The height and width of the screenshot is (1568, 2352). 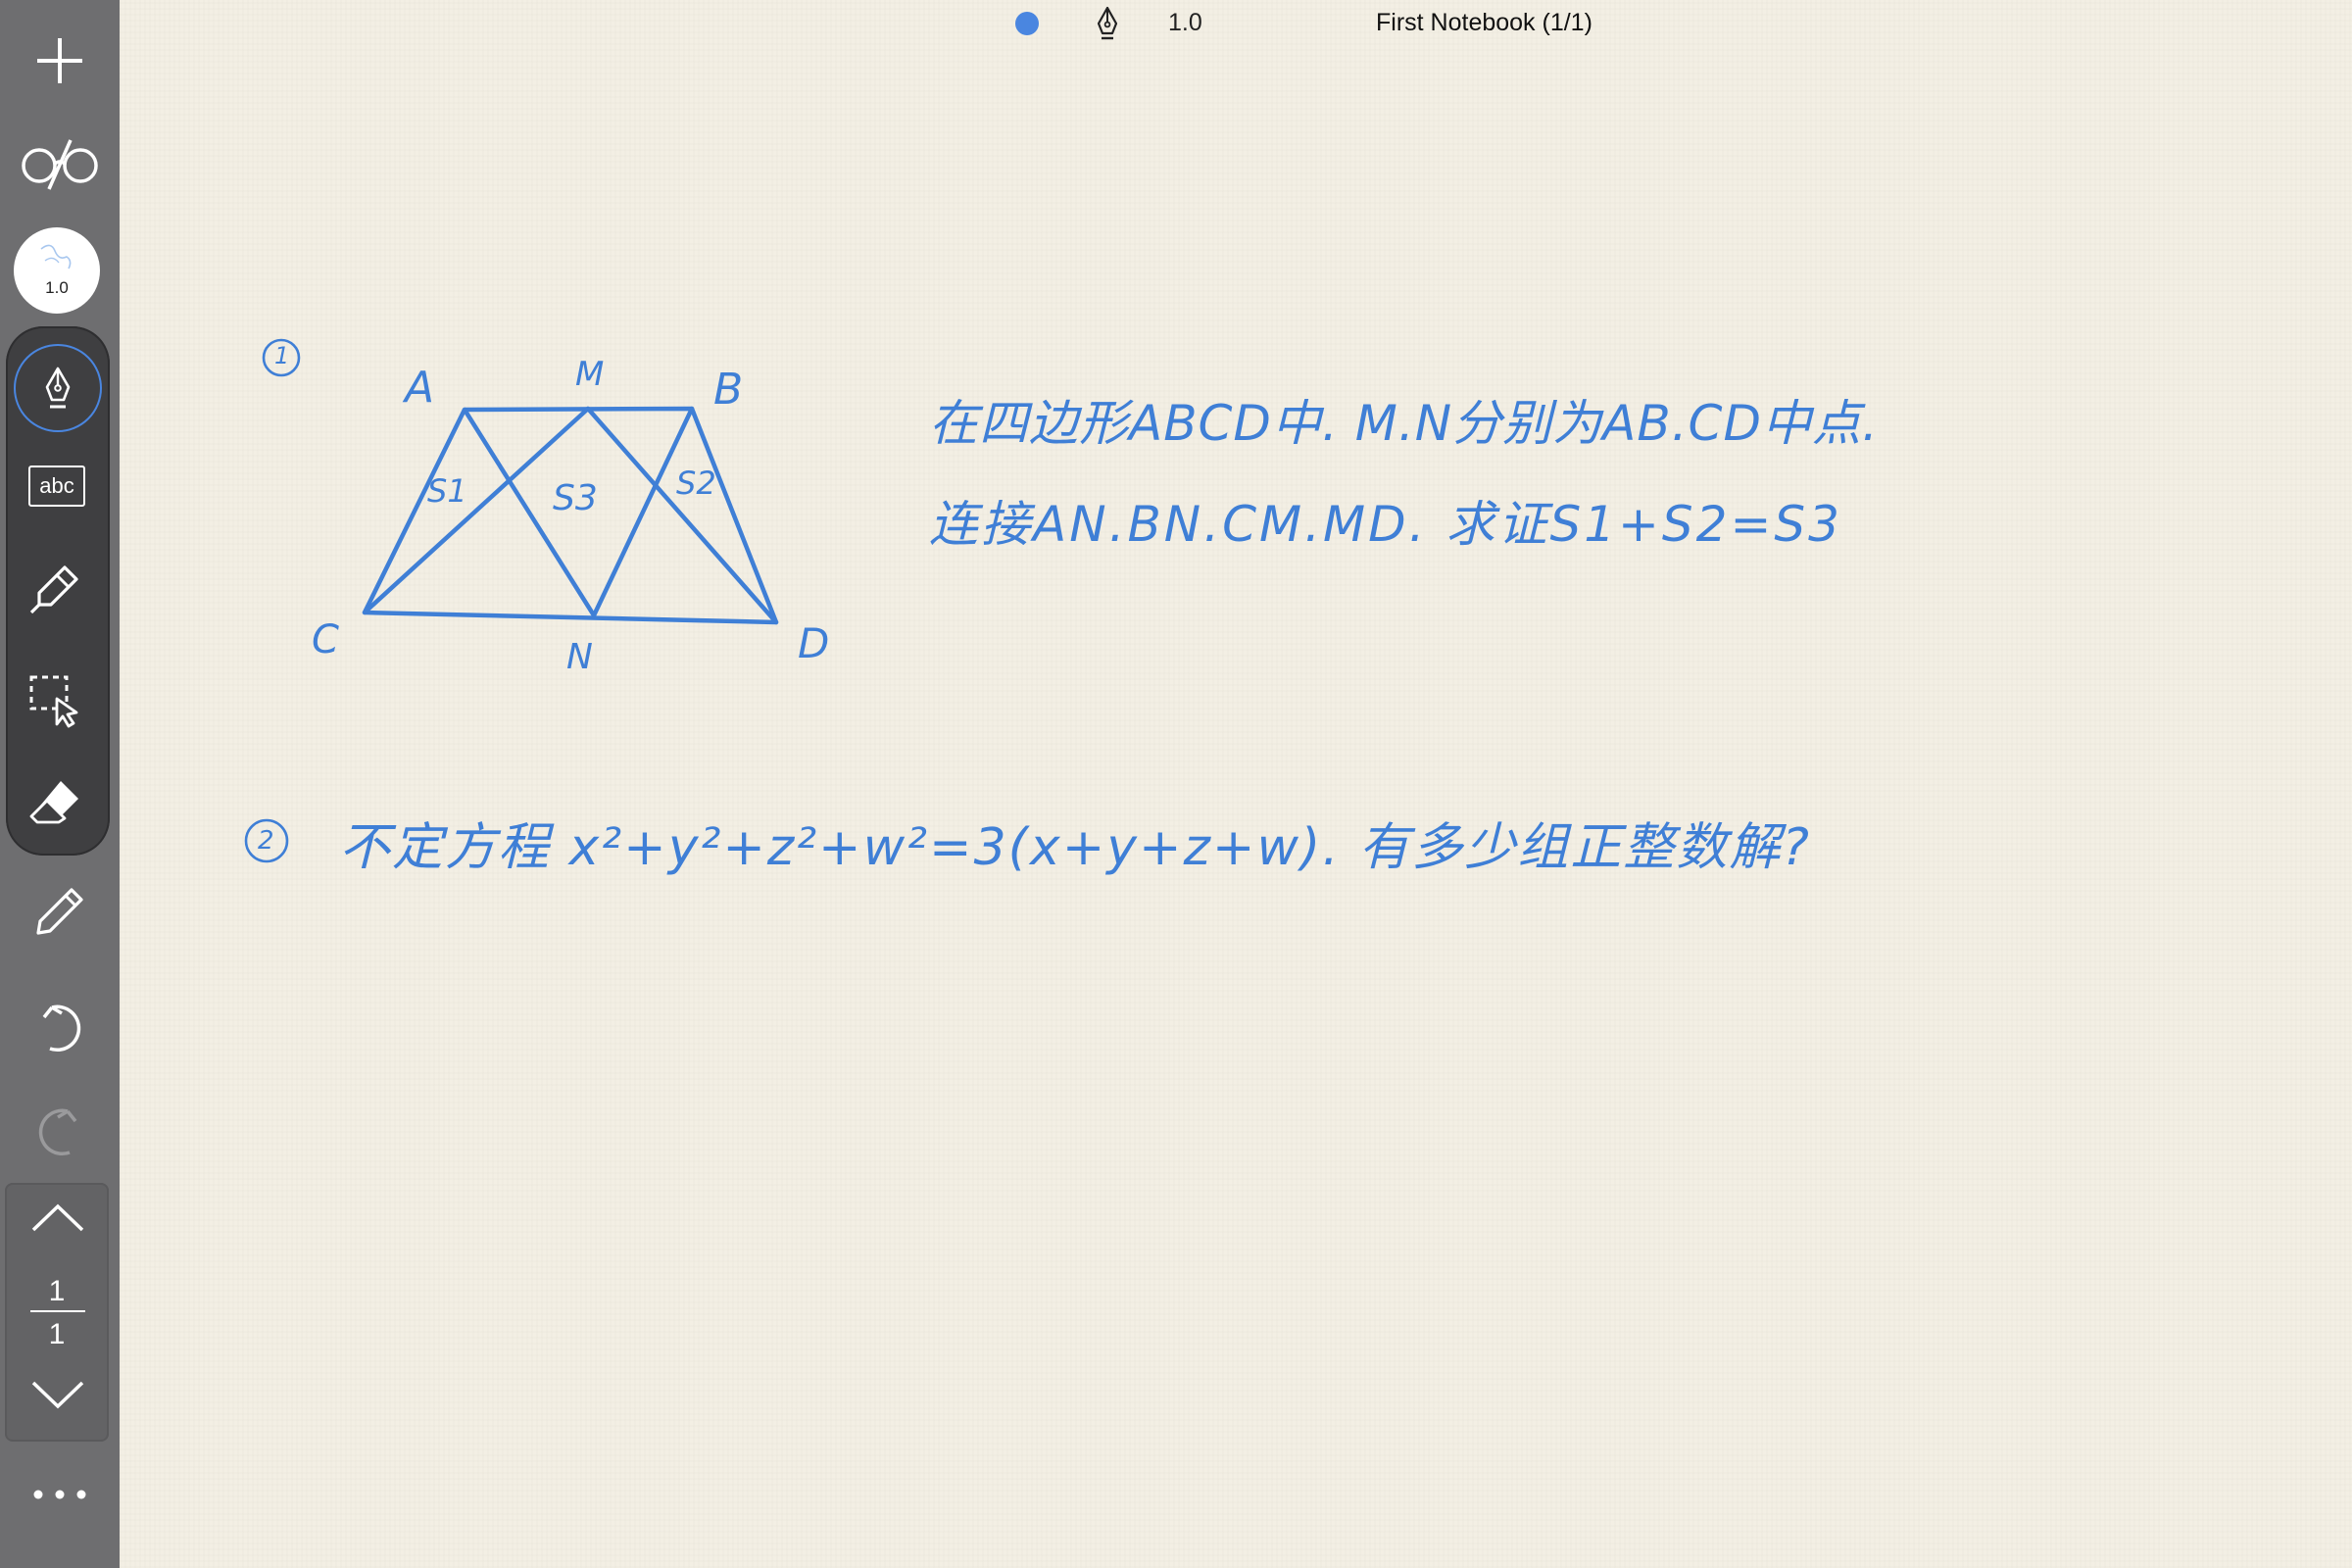 I want to click on trapezoid-diagram, so click(x=511, y=600).